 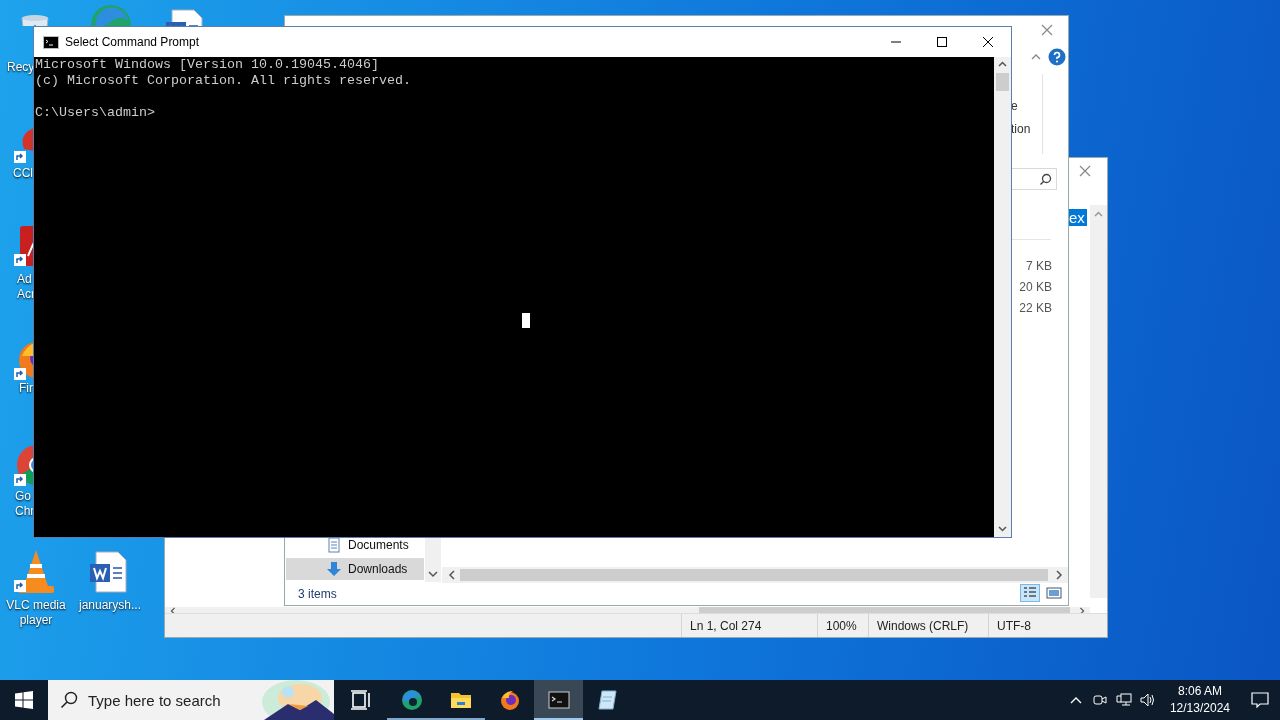 What do you see at coordinates (1030, 593) in the screenshot?
I see `details-view-button` at bounding box center [1030, 593].